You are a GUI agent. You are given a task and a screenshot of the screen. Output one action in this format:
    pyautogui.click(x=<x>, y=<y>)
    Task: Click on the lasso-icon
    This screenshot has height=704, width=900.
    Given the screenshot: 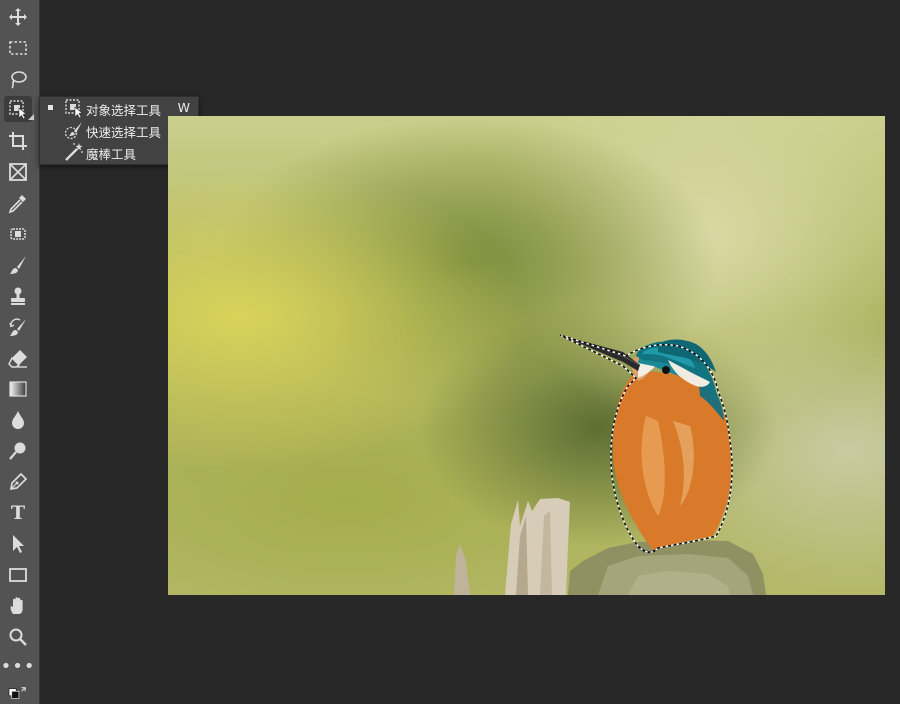 What is the action you would take?
    pyautogui.click(x=19, y=80)
    